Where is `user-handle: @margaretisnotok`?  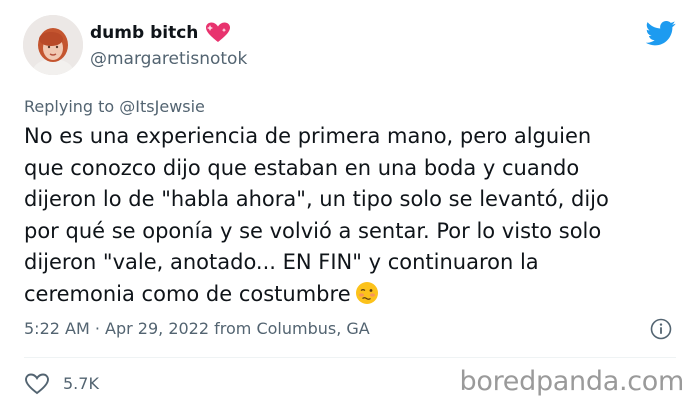 user-handle: @margaretisnotok is located at coordinates (168, 59).